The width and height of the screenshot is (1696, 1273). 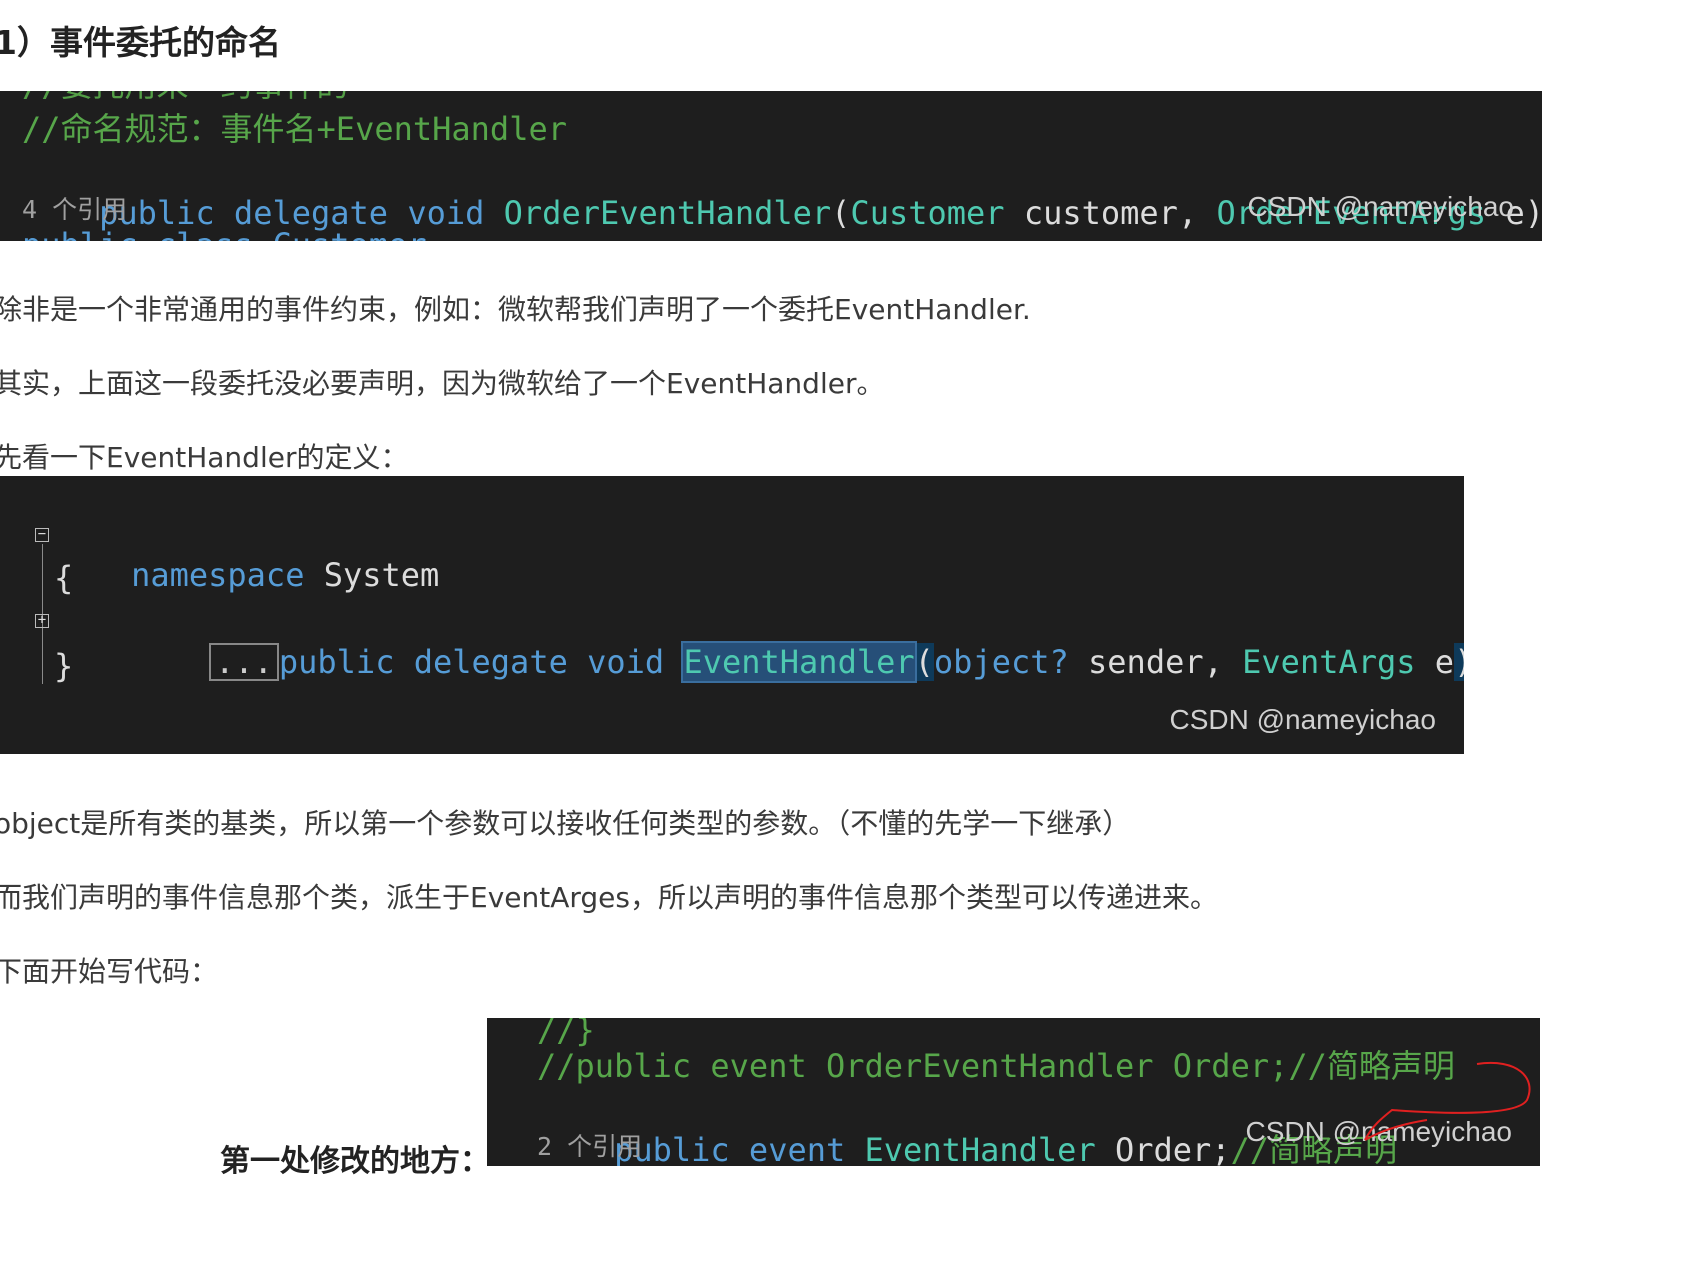 What do you see at coordinates (1329, 662) in the screenshot?
I see `type-eventargs: EventArgs` at bounding box center [1329, 662].